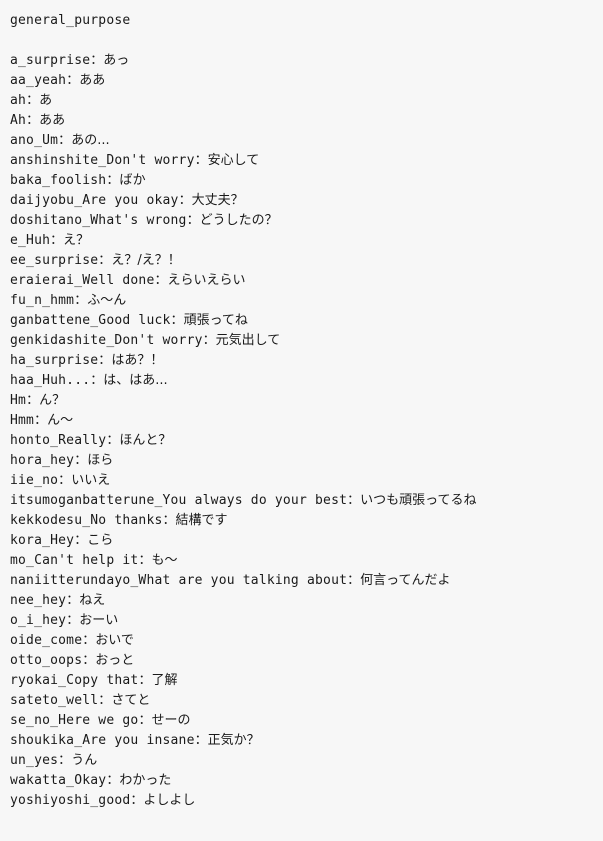 The width and height of the screenshot is (603, 841). What do you see at coordinates (306, 361) in the screenshot?
I see `voice-entry-row: ha_surprise：はあ？！` at bounding box center [306, 361].